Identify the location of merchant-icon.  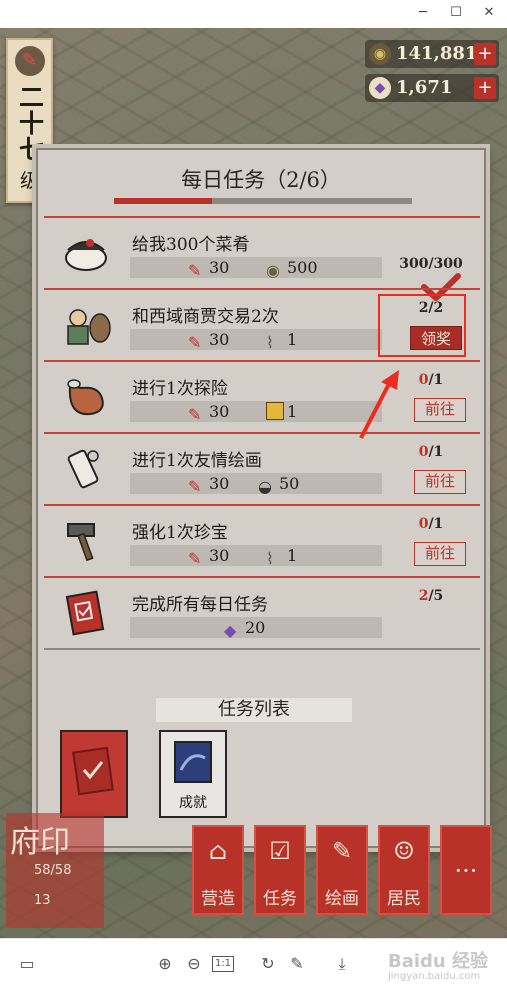
(89, 327).